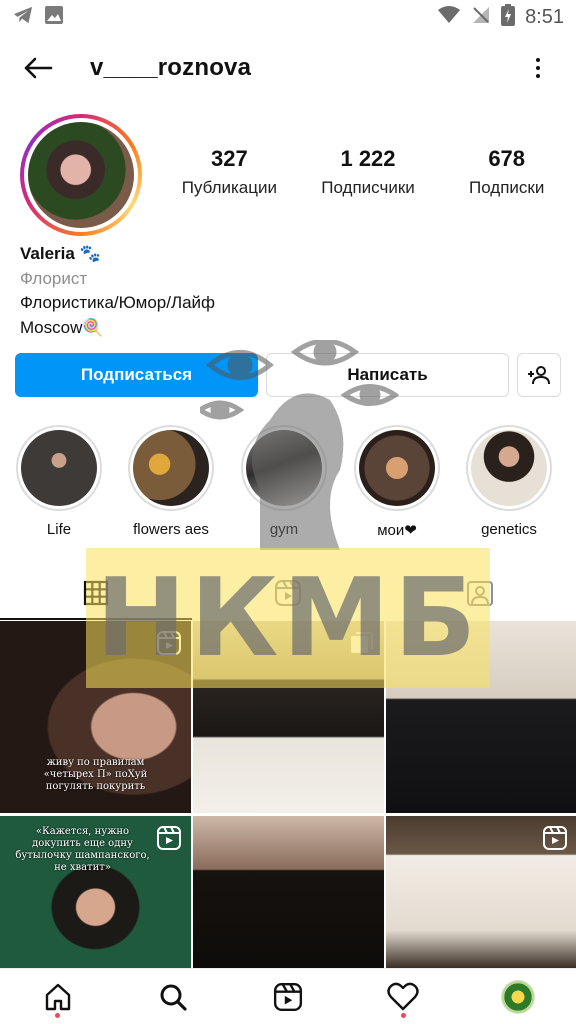 Image resolution: width=576 pixels, height=1024 pixels. I want to click on profile-username: v____roznova, so click(171, 67).